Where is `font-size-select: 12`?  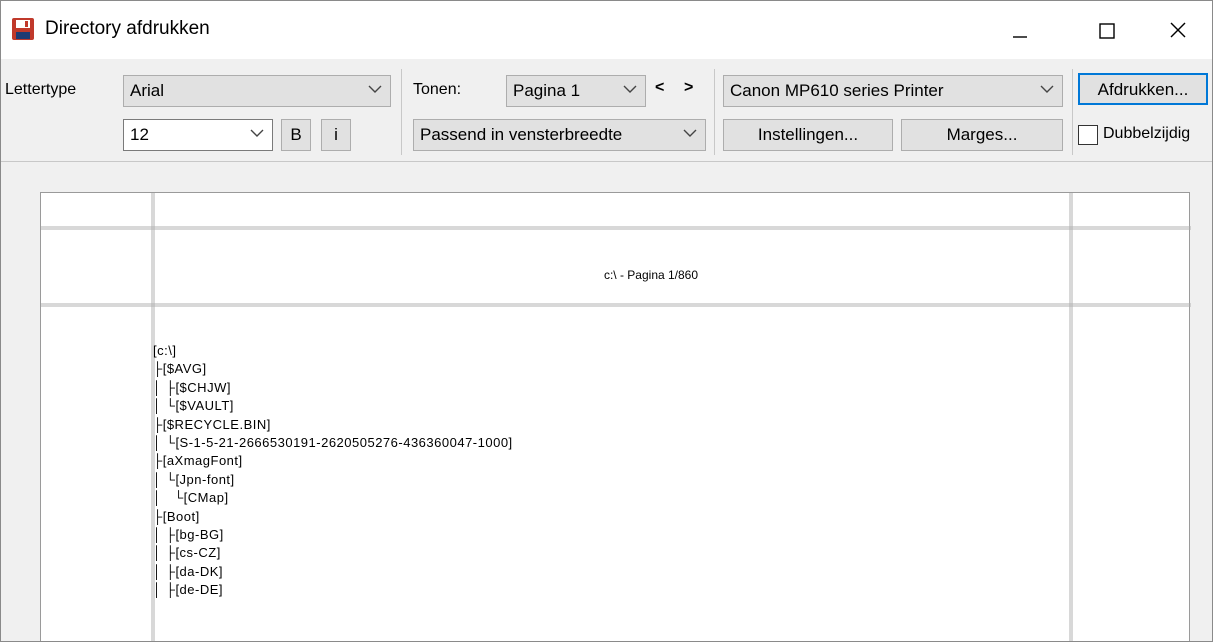 font-size-select: 12 is located at coordinates (198, 135).